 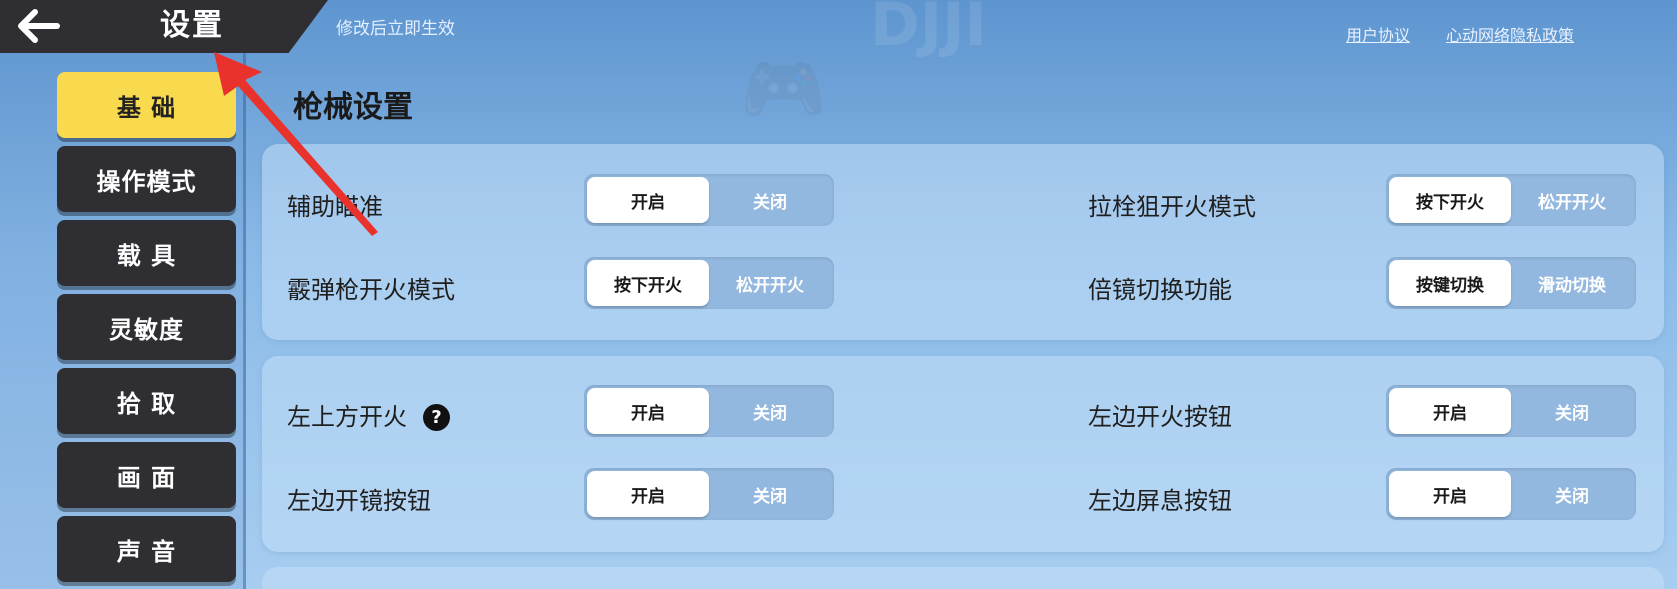 I want to click on scope-button-switch-option: 按键切换, so click(x=1450, y=283).